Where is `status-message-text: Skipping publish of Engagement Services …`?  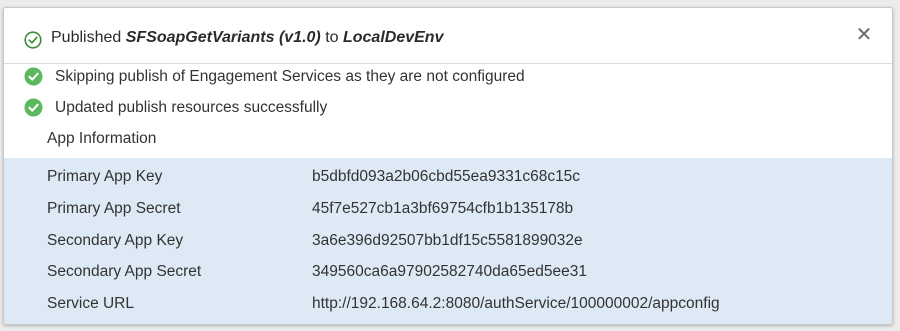 status-message-text: Skipping publish of Engagement Services … is located at coordinates (290, 76).